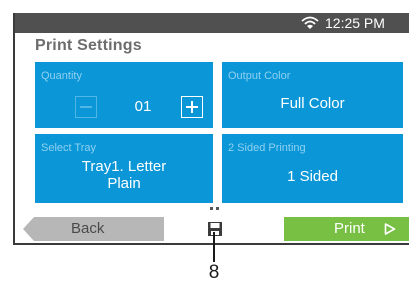 This screenshot has width=409, height=288. I want to click on wifi-icon, so click(310, 22).